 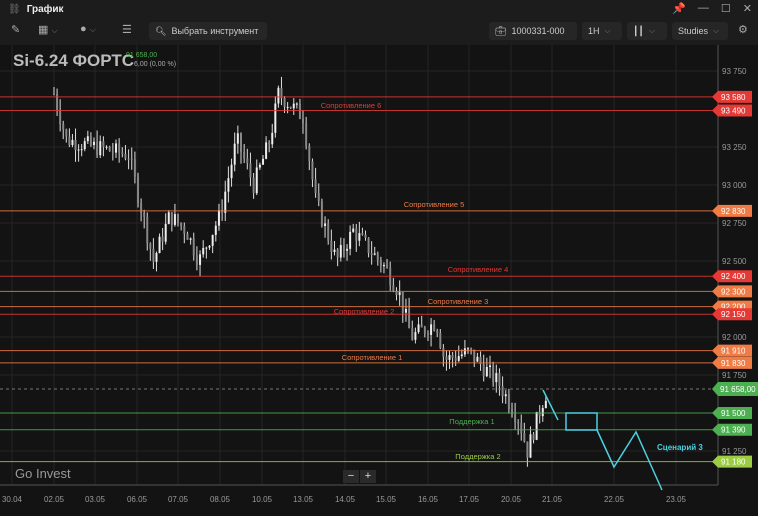 What do you see at coordinates (700, 31) in the screenshot?
I see `studies-dropdown: Studies ⌵` at bounding box center [700, 31].